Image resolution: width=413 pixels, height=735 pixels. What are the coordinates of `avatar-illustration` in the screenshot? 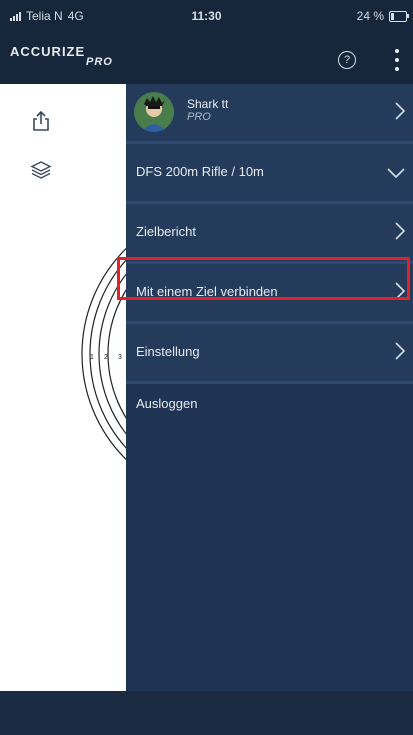 It's located at (154, 112).